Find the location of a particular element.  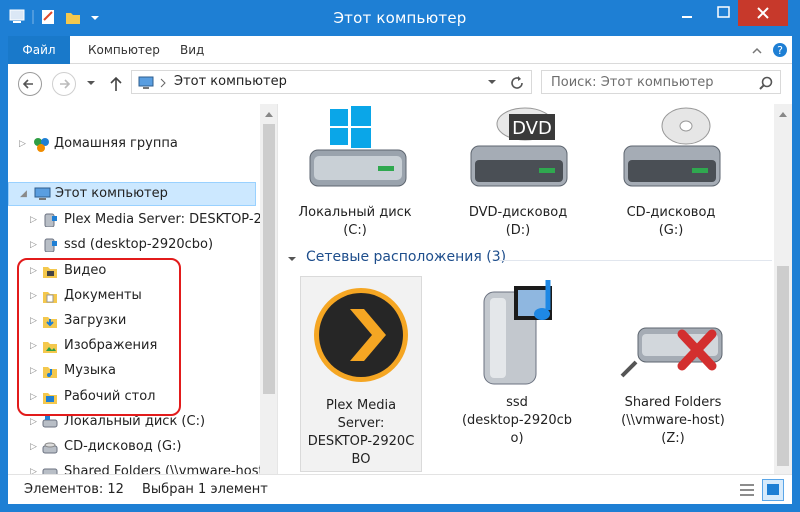

large-icons-view-button is located at coordinates (773, 490).